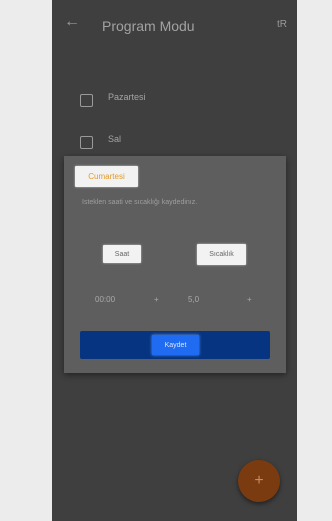 The height and width of the screenshot is (521, 332). Describe the element at coordinates (86, 142) in the screenshot. I see `checkbox-tuesday` at that location.